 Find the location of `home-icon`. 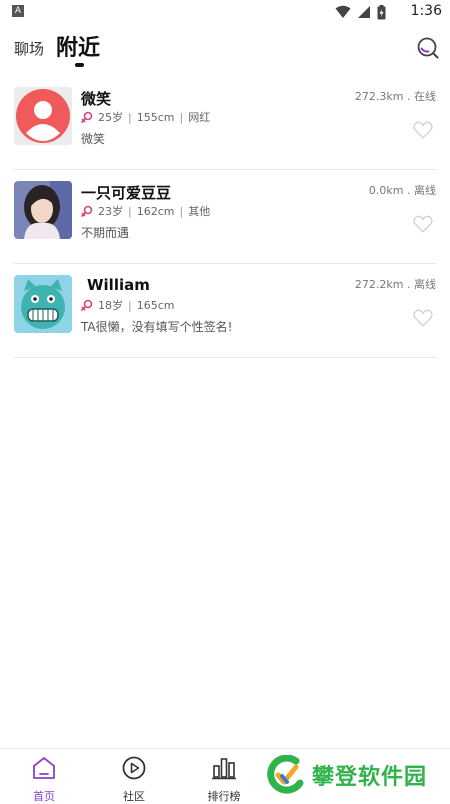

home-icon is located at coordinates (44, 768).